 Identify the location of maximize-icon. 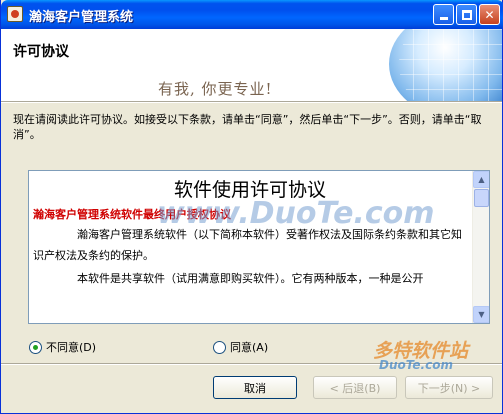
(466, 14).